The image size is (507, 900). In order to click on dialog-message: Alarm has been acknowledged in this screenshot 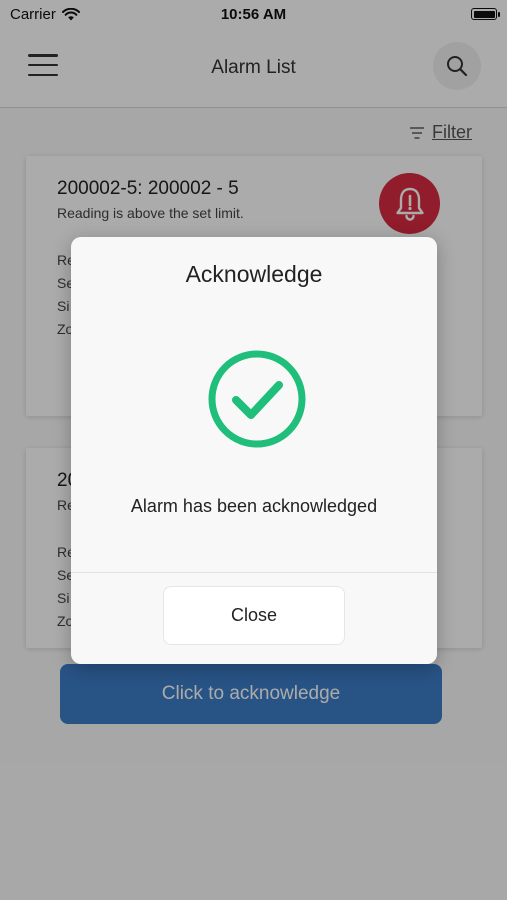, I will do `click(254, 506)`.